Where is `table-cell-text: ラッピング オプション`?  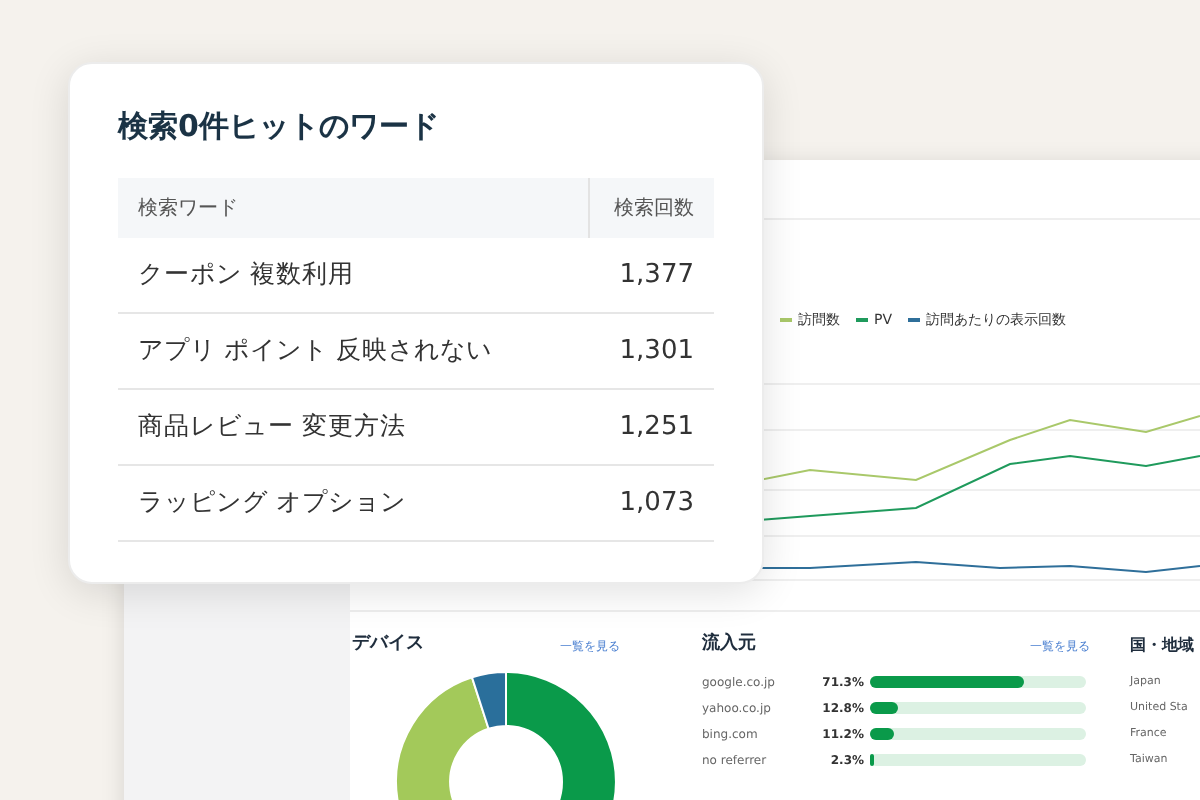 table-cell-text: ラッピング オプション is located at coordinates (272, 502).